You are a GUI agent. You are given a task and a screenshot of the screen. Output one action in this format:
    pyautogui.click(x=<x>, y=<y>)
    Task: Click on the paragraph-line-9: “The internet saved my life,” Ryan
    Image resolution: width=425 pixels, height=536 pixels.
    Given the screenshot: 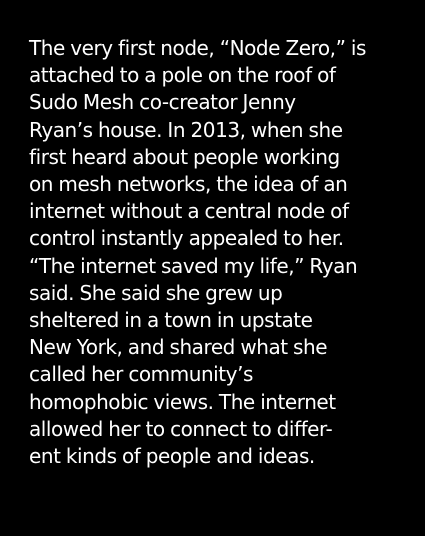 What is the action you would take?
    pyautogui.click(x=193, y=265)
    